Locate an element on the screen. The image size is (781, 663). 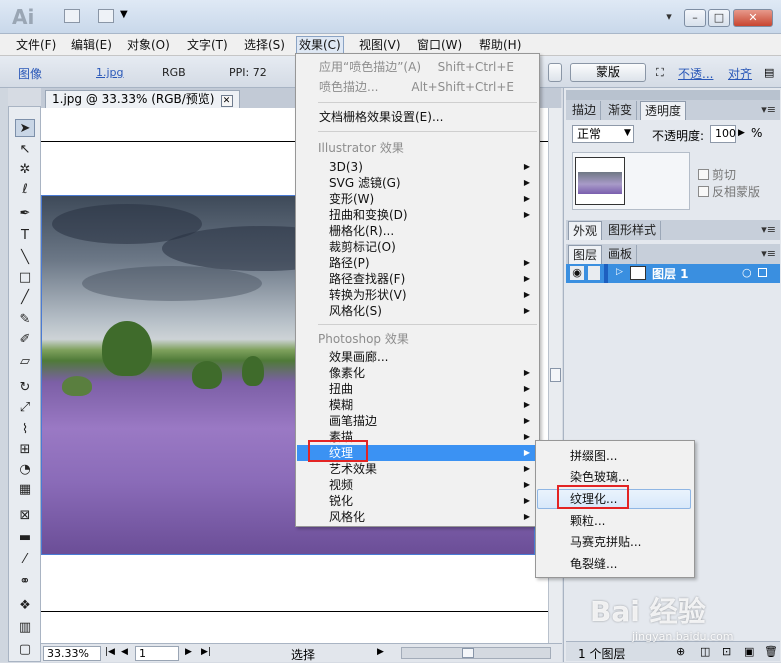
opacity-input: 100 is located at coordinates (723, 134).